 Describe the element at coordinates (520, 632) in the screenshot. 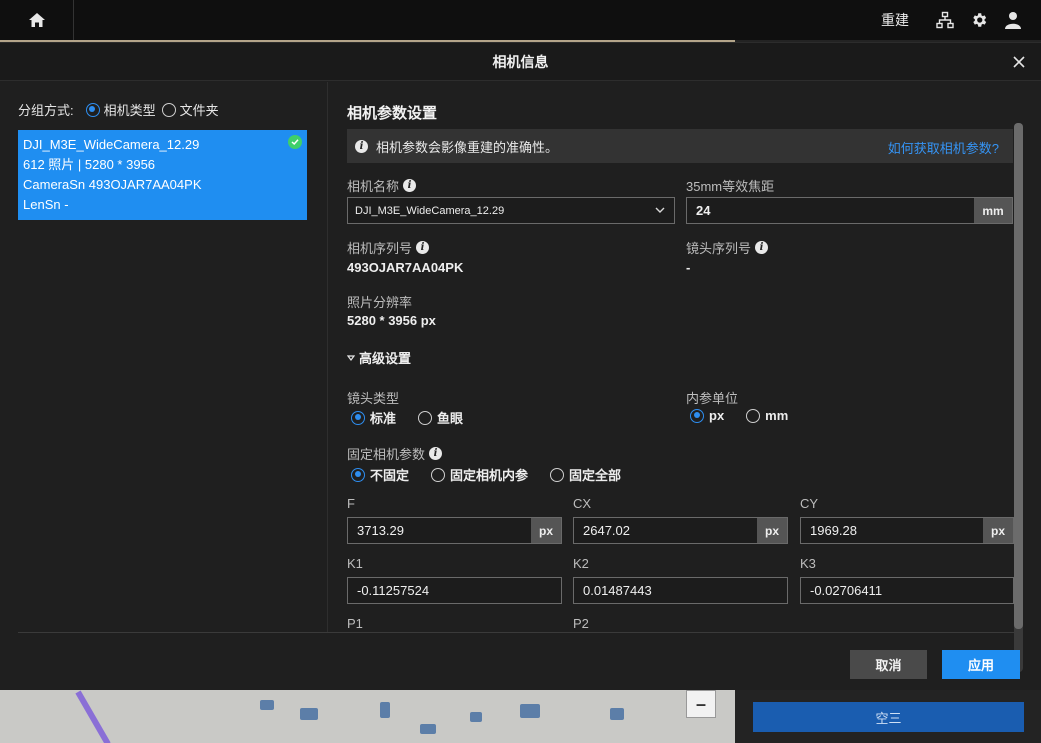

I see `footer-divider` at that location.